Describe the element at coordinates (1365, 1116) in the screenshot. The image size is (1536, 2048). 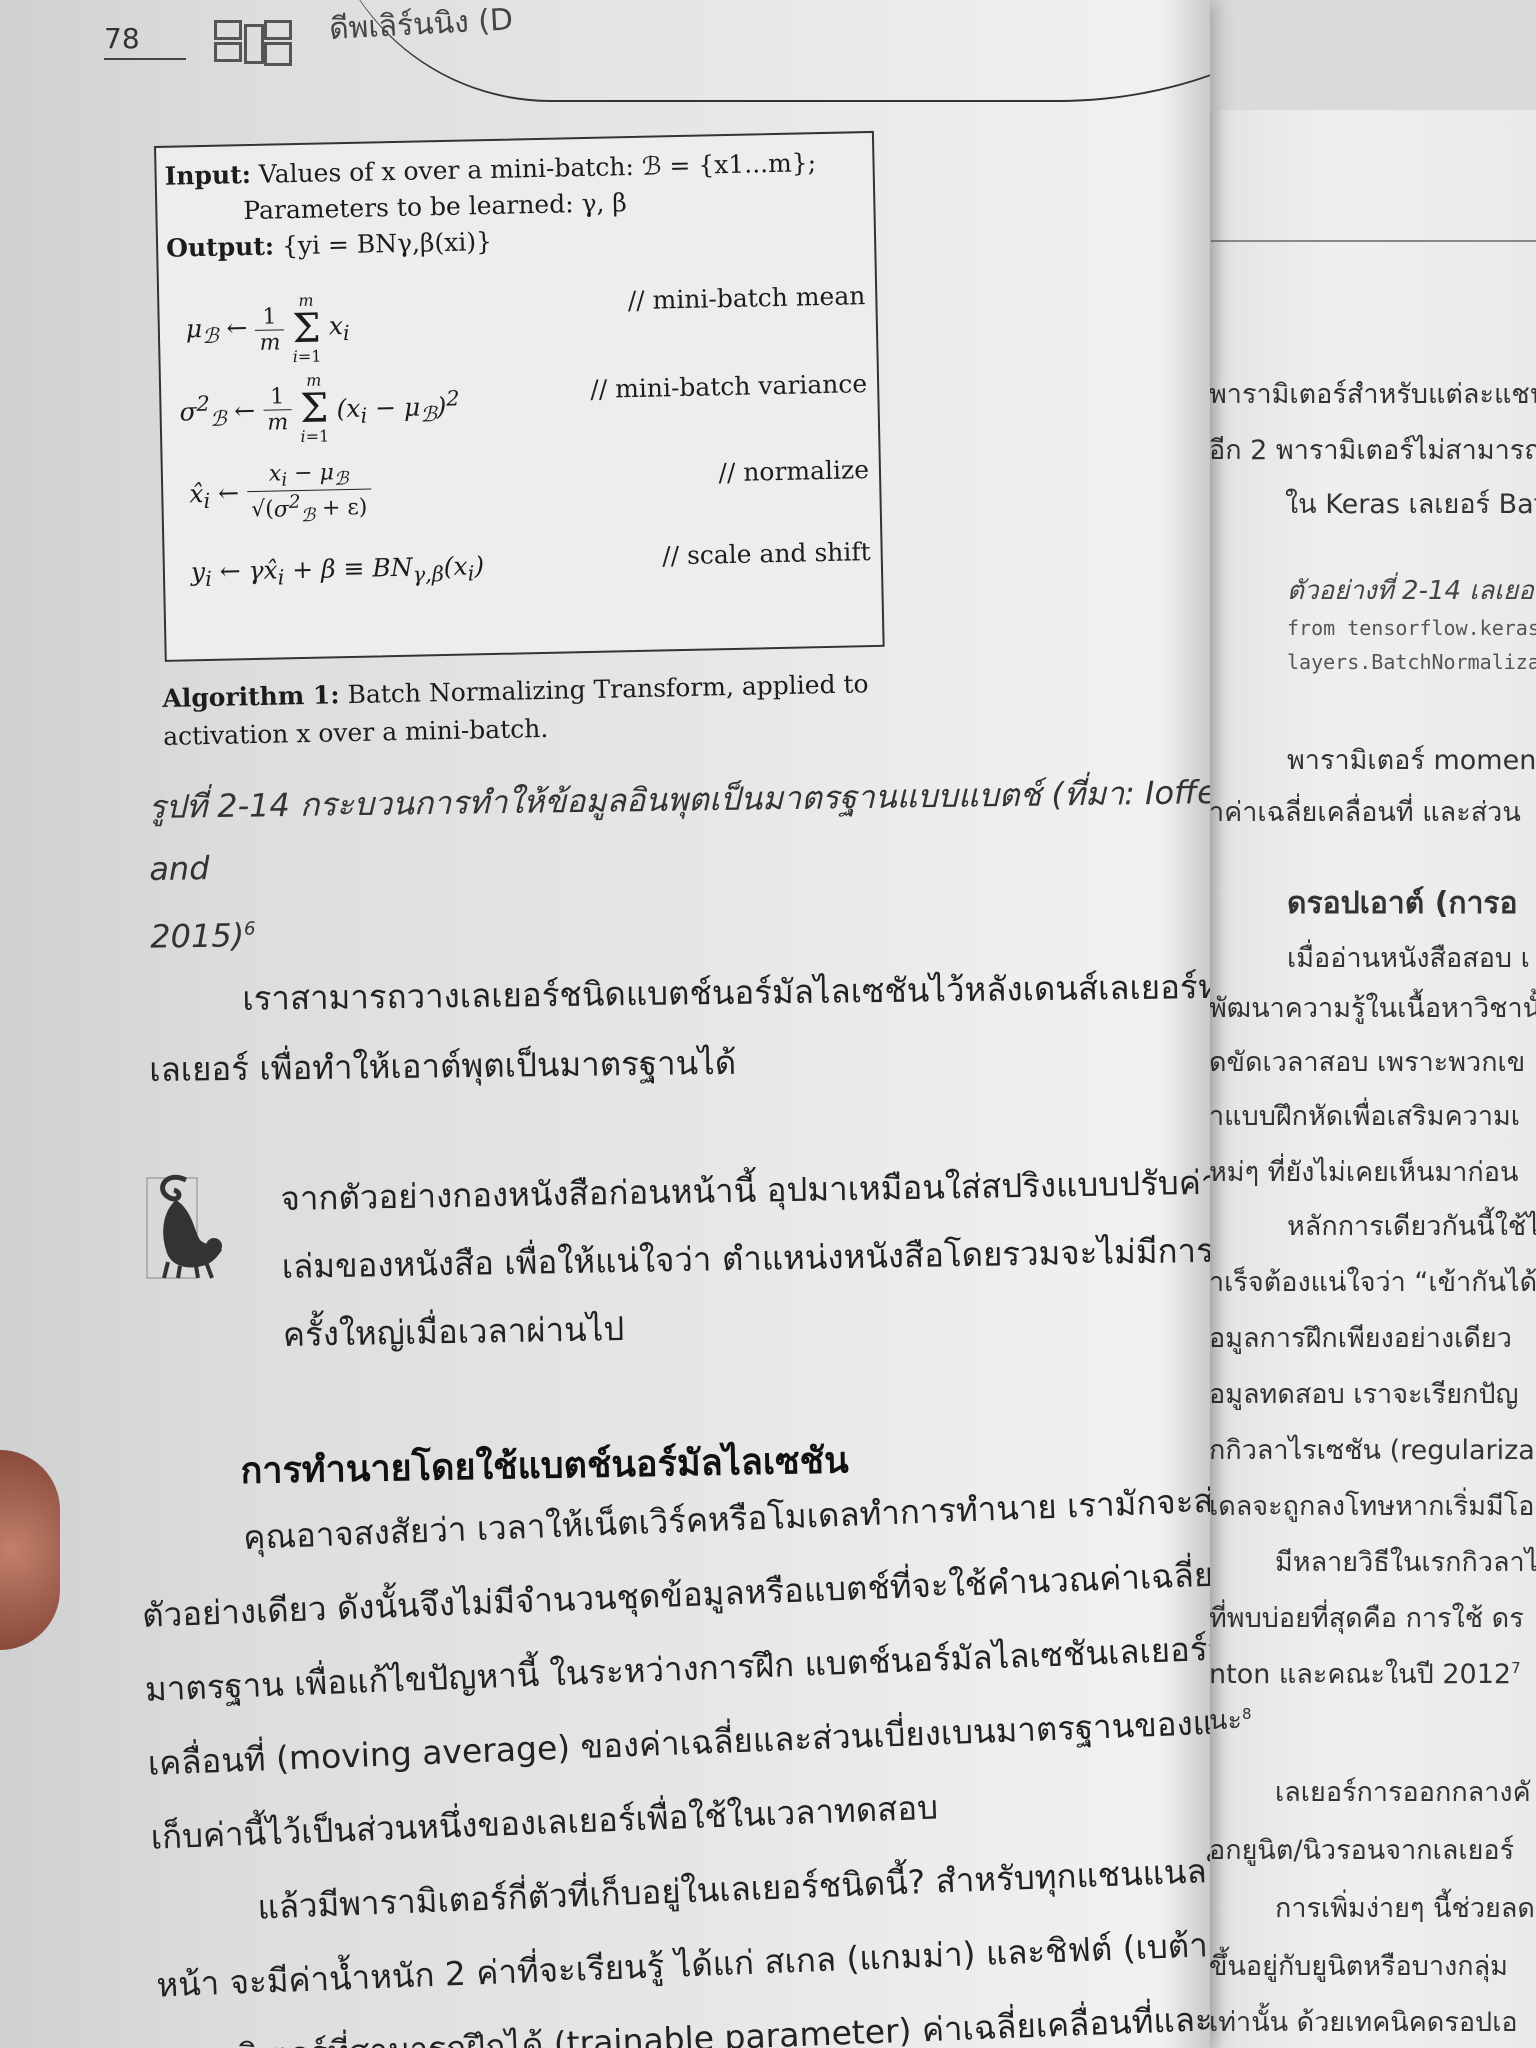
I see `right-line: าแบบฝึกหัดเพื่อเสริมความเ` at that location.